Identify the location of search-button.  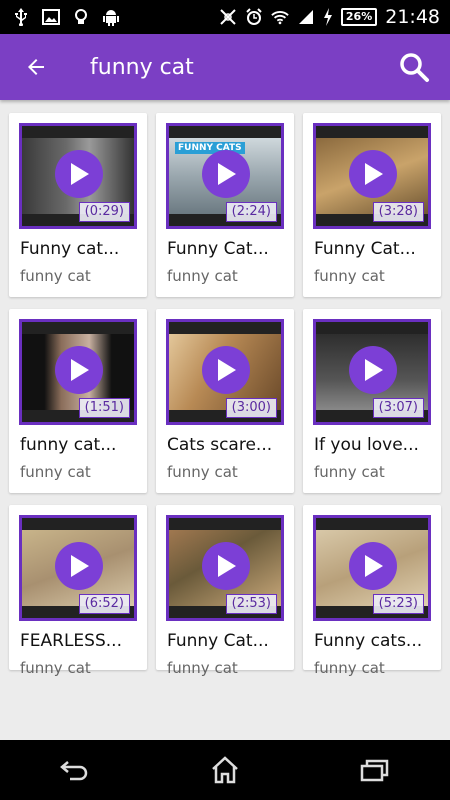
(414, 67).